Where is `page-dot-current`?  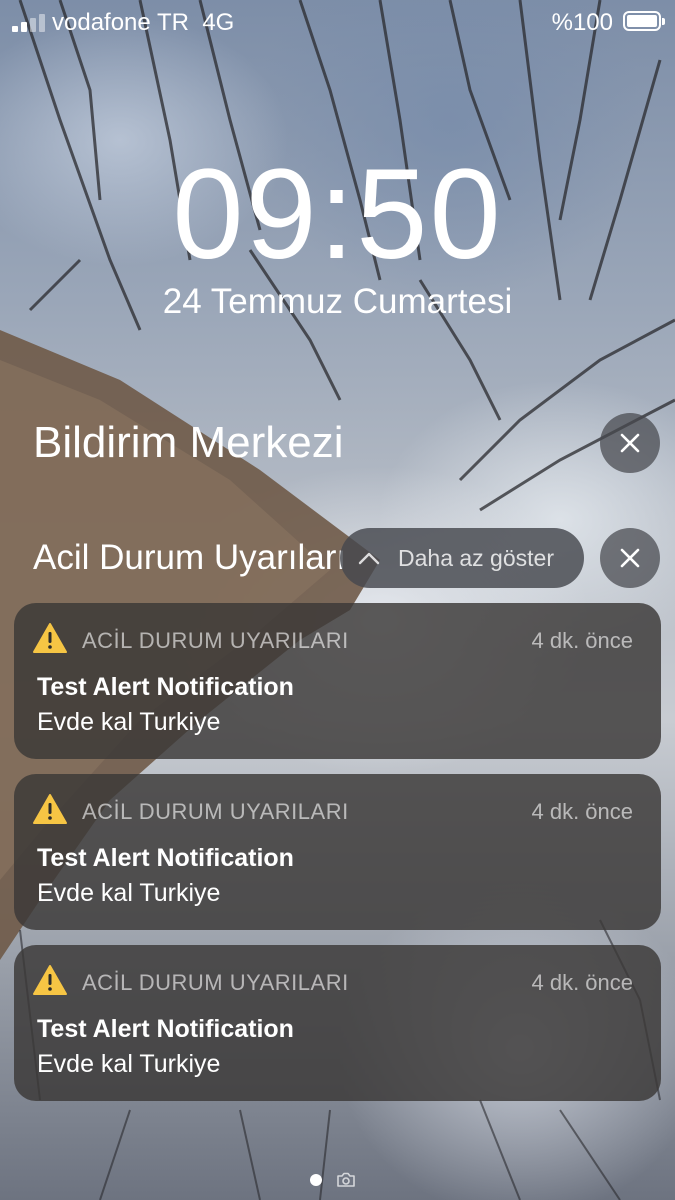 page-dot-current is located at coordinates (316, 1180).